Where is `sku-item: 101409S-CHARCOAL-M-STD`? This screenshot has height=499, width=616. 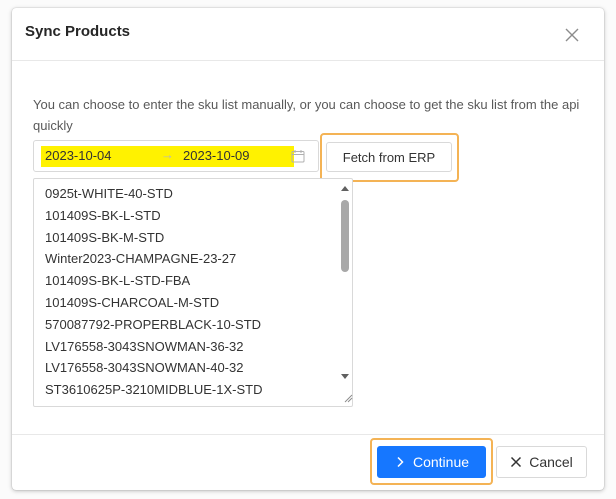
sku-item: 101409S-CHARCOAL-M-STD is located at coordinates (132, 302).